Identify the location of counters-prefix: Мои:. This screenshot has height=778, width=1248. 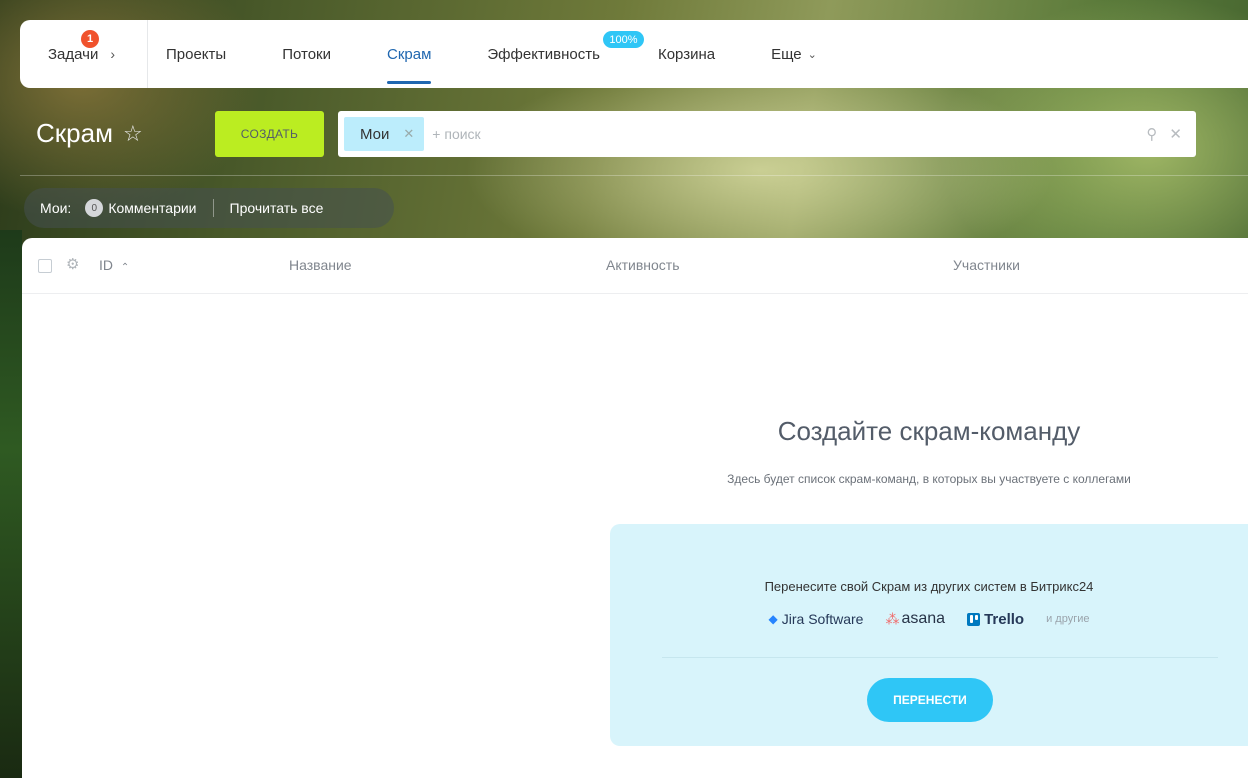
(56, 208).